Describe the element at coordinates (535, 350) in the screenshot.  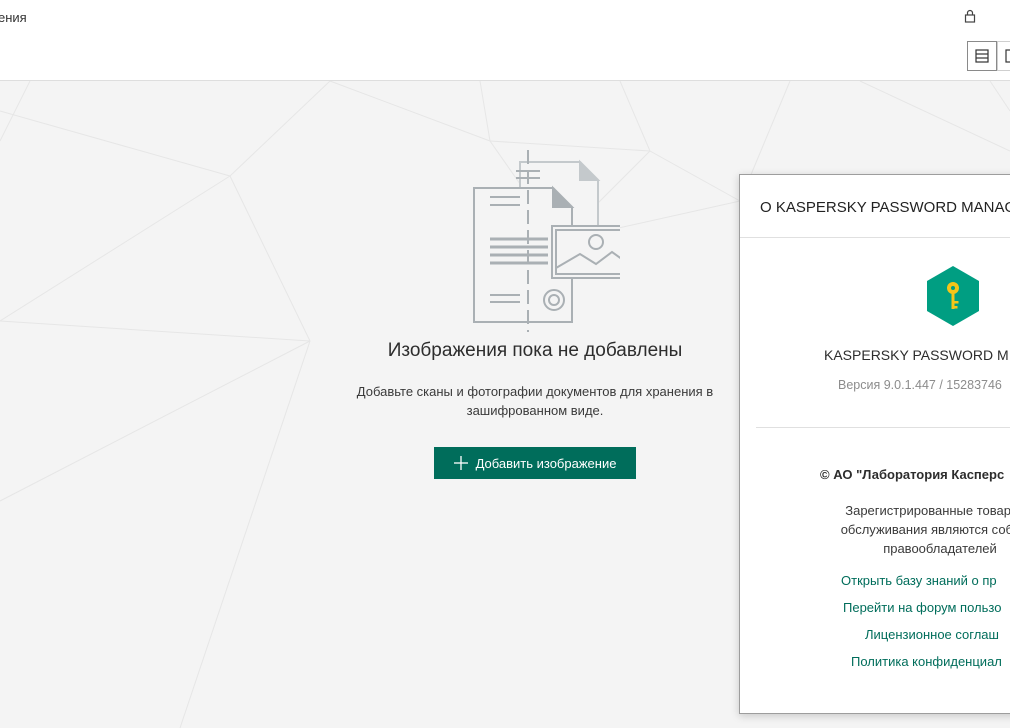
I see `empty-state-title: Изображения пока не добавлены` at that location.